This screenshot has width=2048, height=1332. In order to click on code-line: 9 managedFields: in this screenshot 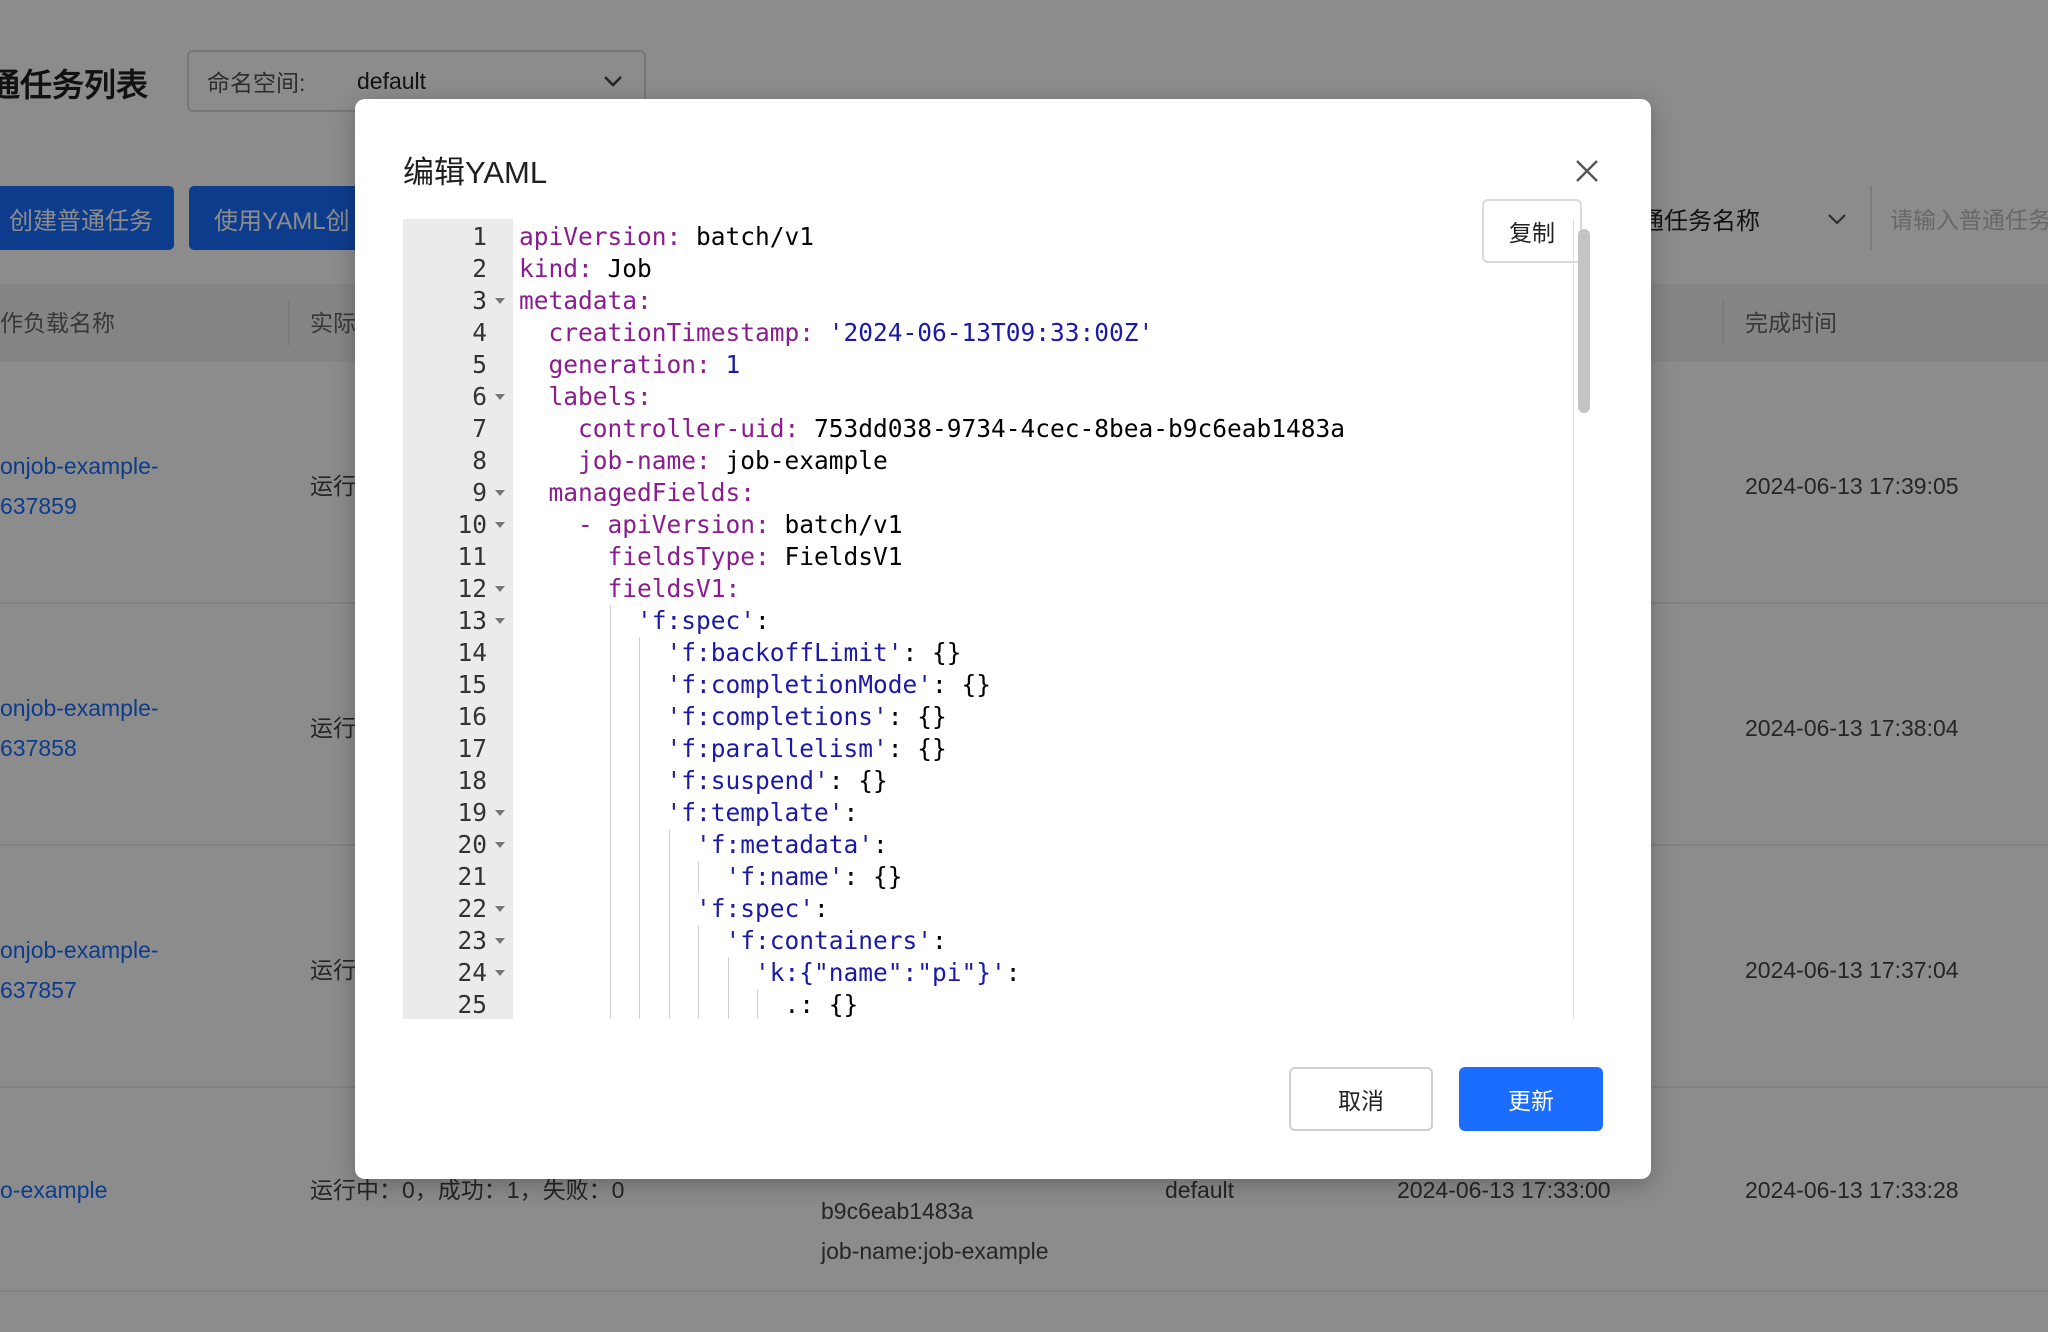, I will do `click(1003, 493)`.